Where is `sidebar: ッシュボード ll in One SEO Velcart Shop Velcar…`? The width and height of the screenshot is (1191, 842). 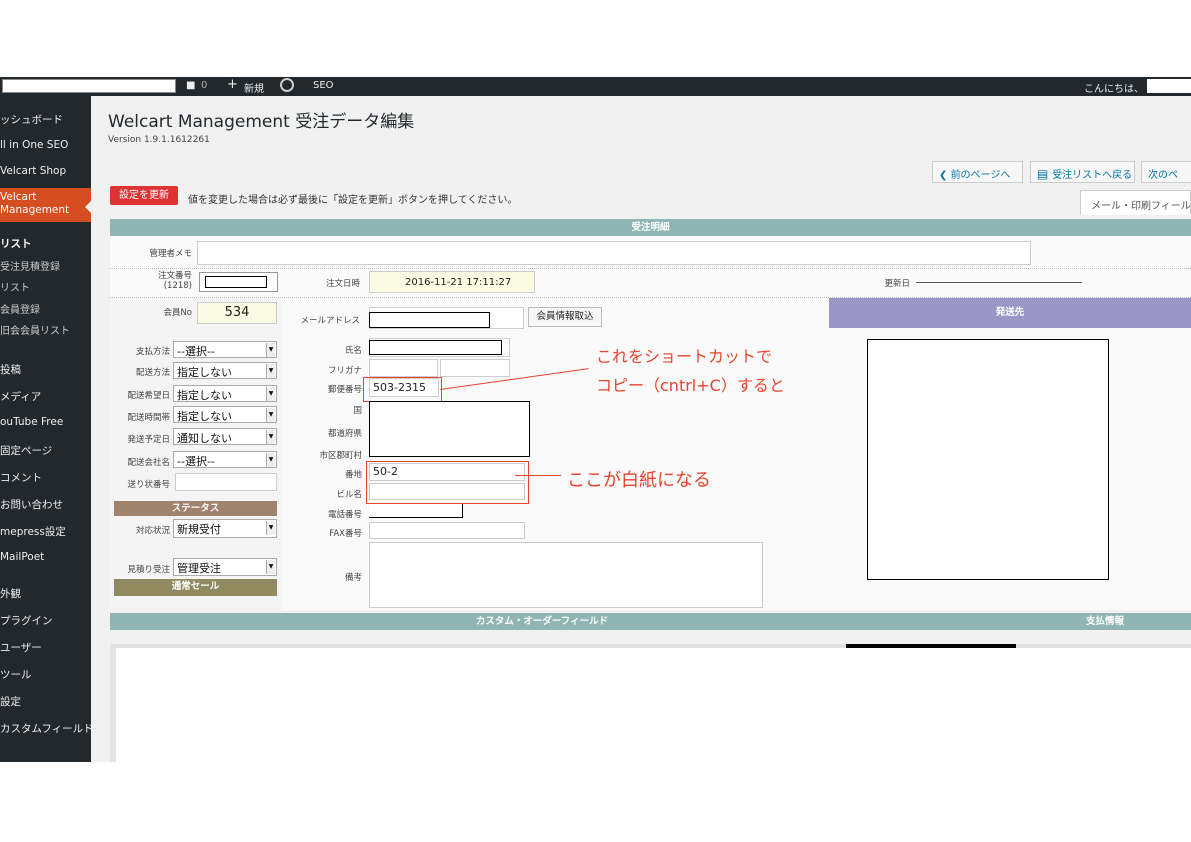 sidebar: ッシュボード ll in One SEO Velcart Shop Velcar… is located at coordinates (47, 429).